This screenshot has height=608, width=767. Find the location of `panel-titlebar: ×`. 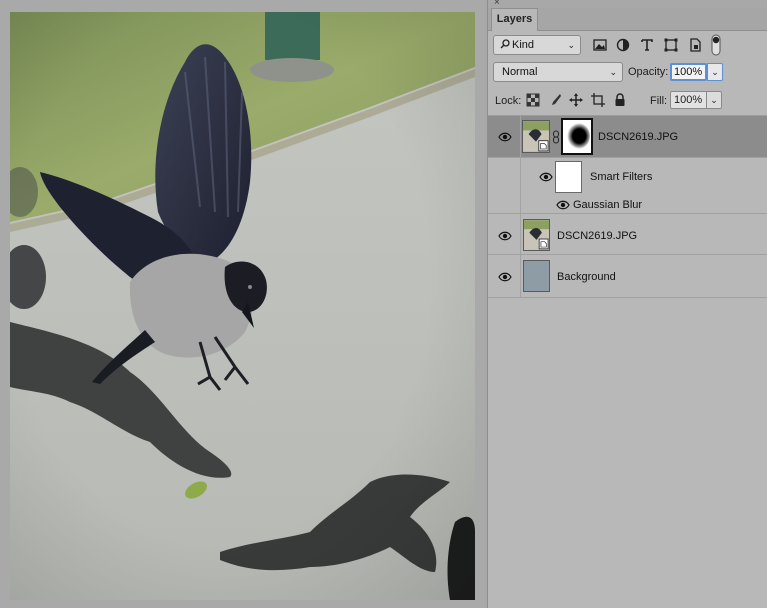

panel-titlebar: × is located at coordinates (627, 4).